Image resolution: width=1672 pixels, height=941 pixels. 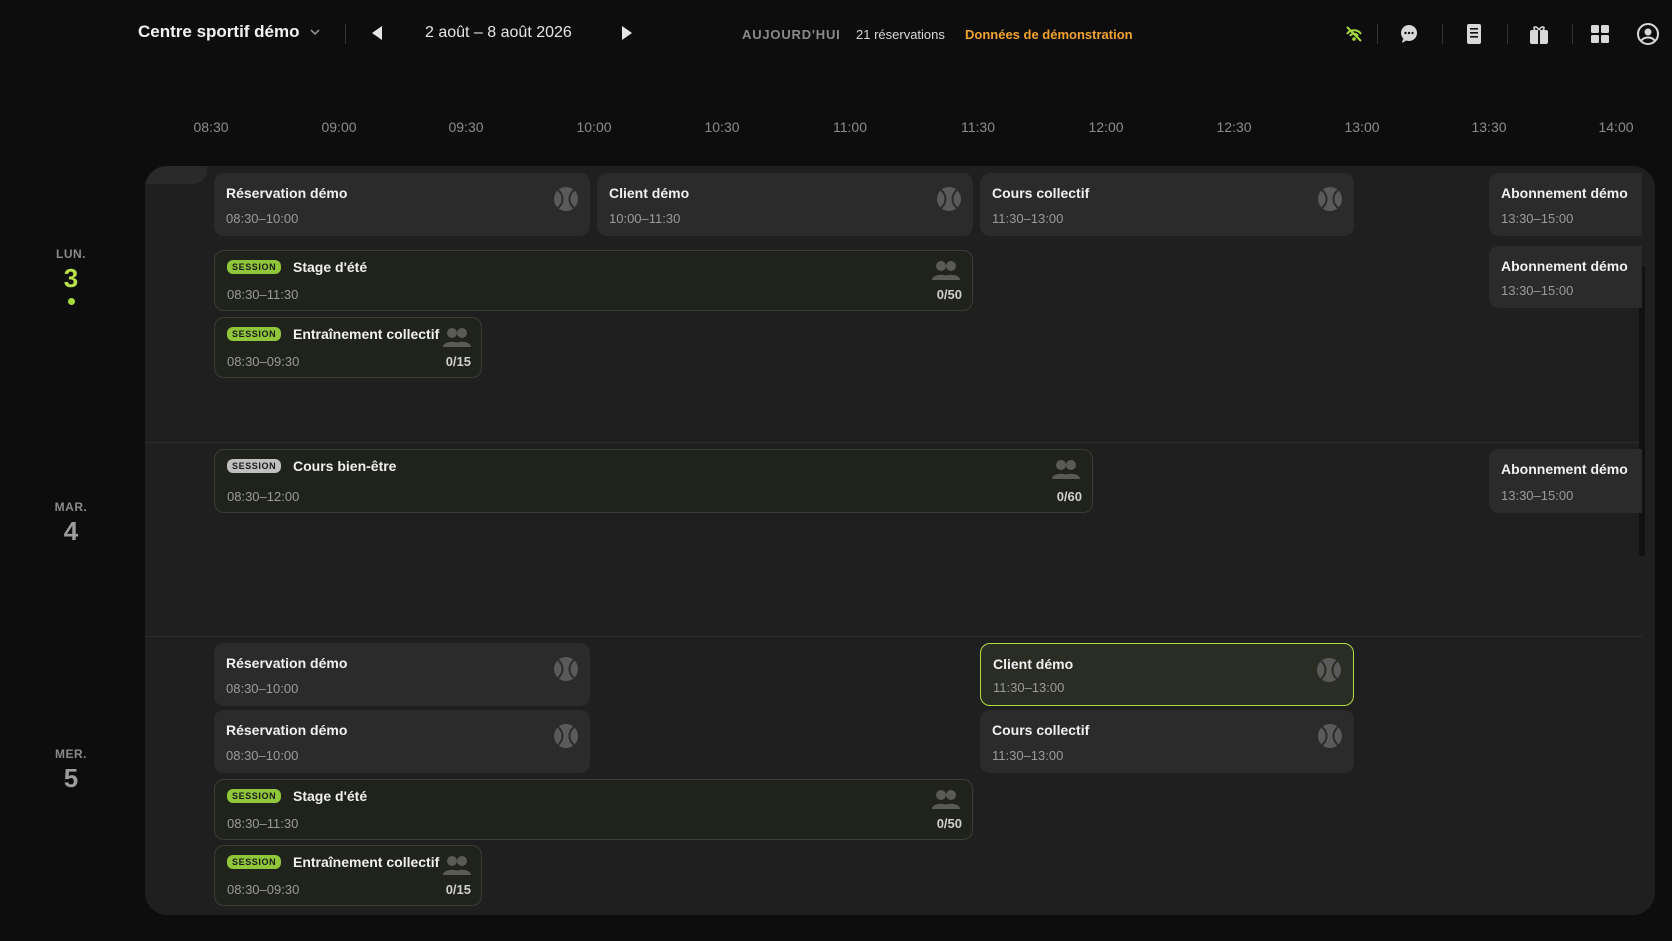 I want to click on session-time: 08:30–12:00, so click(x=263, y=496).